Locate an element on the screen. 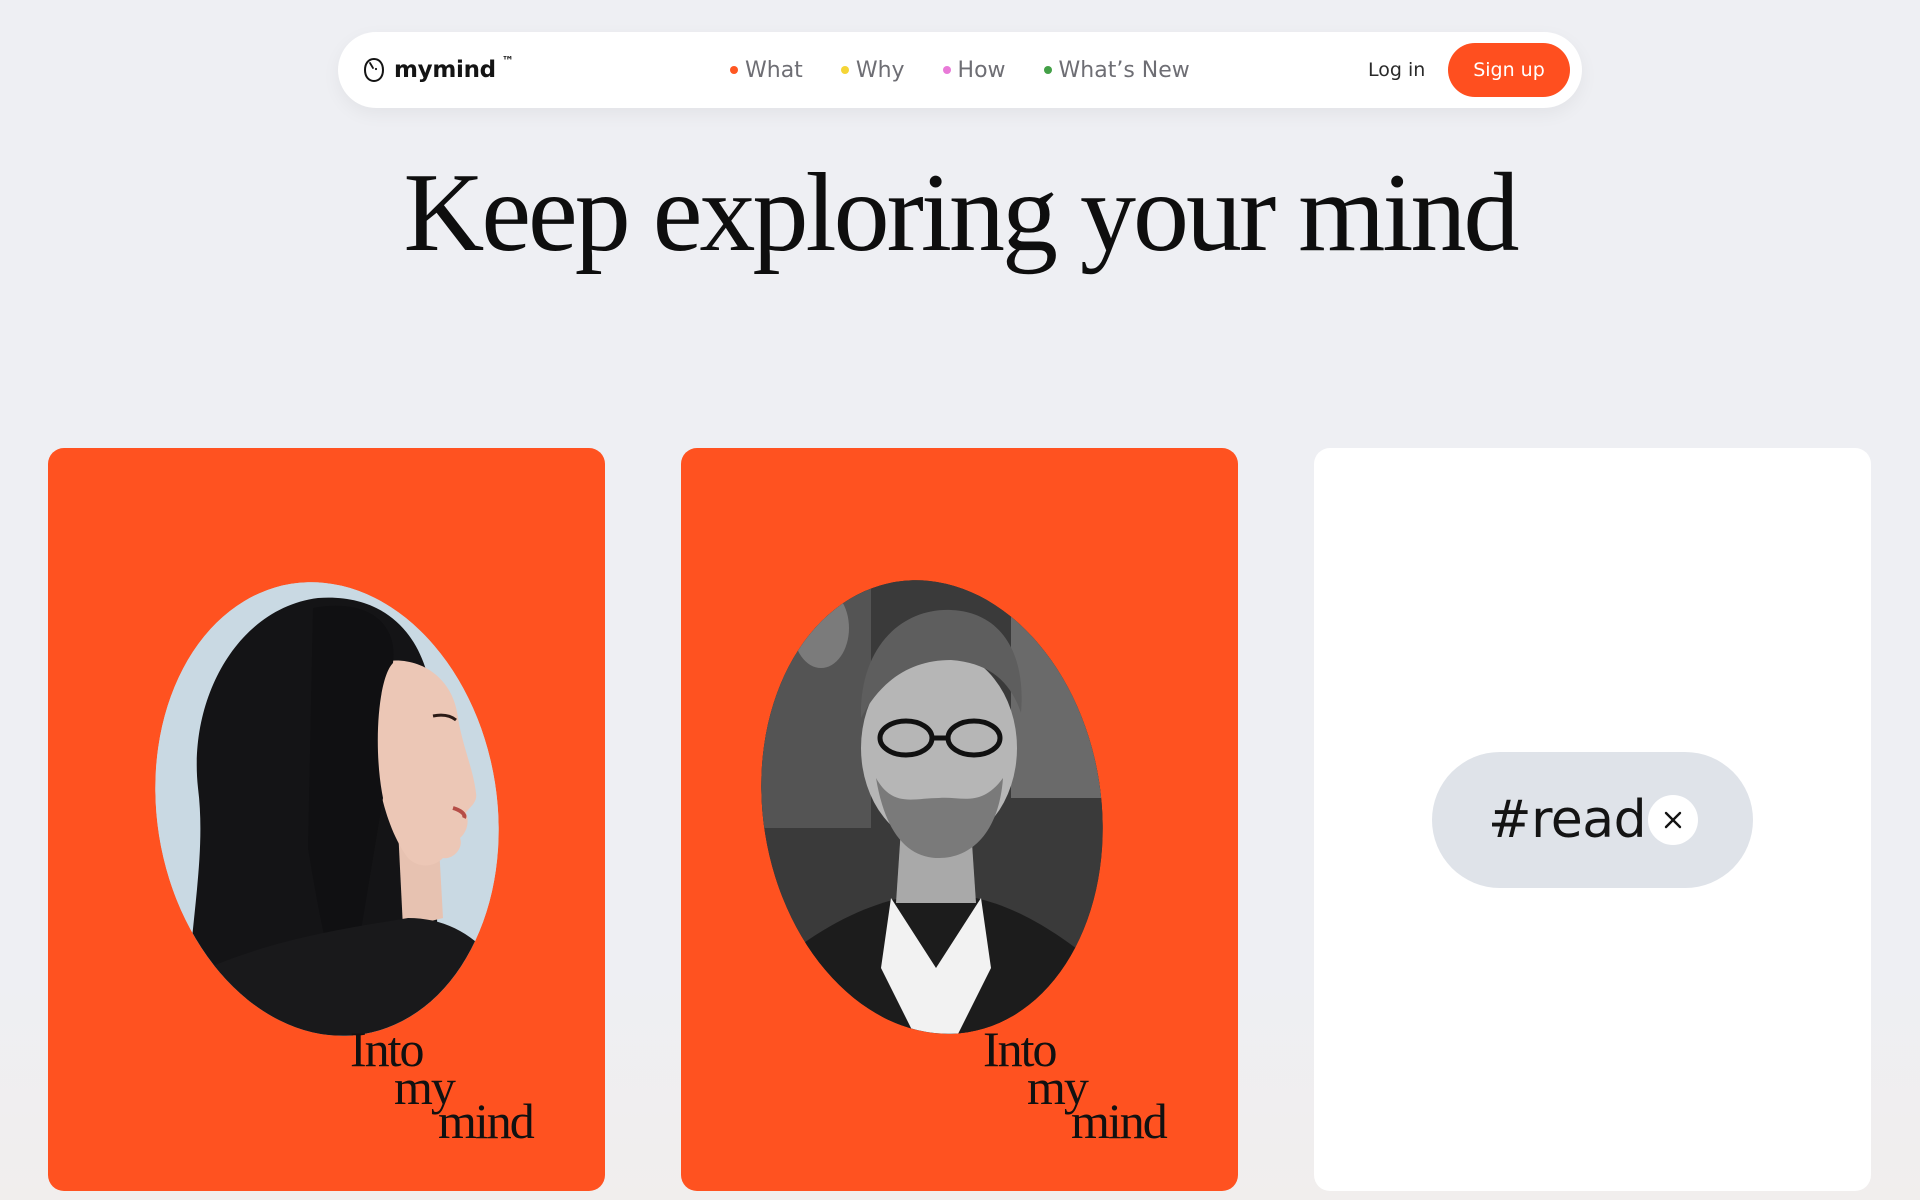 The image size is (1920, 1200). nav-link-whats-new: What’s New is located at coordinates (1116, 70).